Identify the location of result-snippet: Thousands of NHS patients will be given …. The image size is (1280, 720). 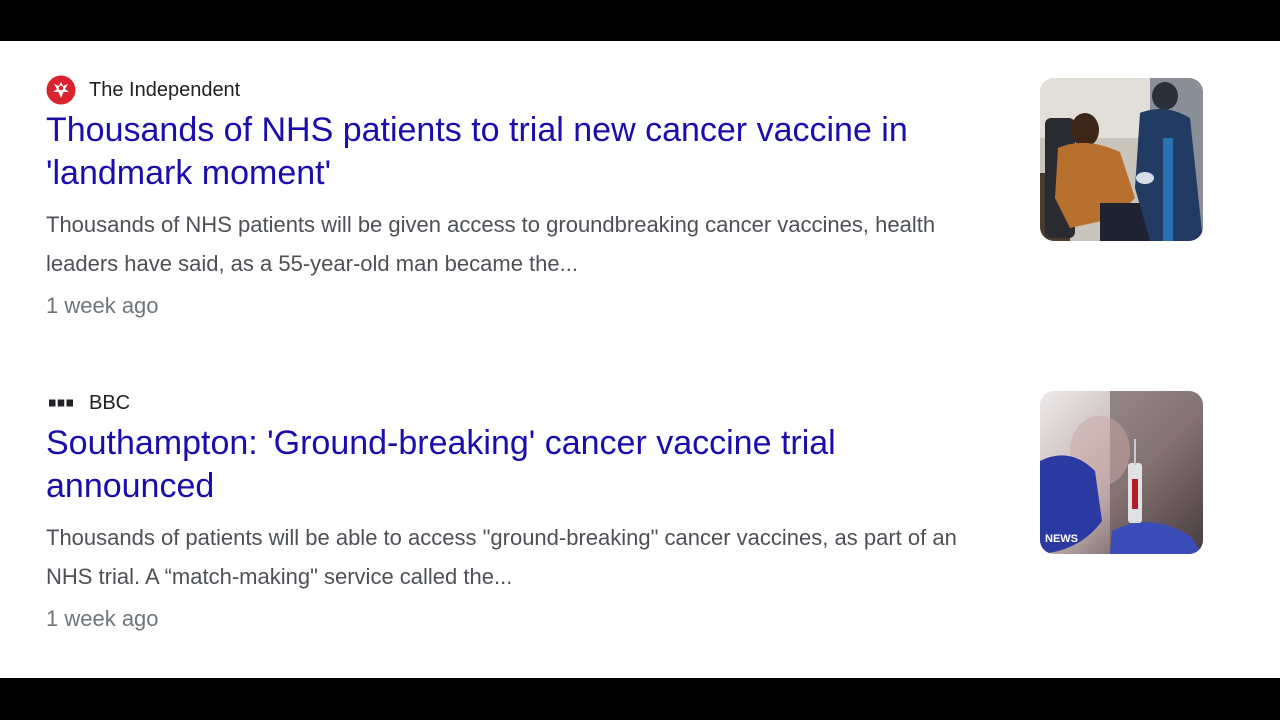
(491, 244).